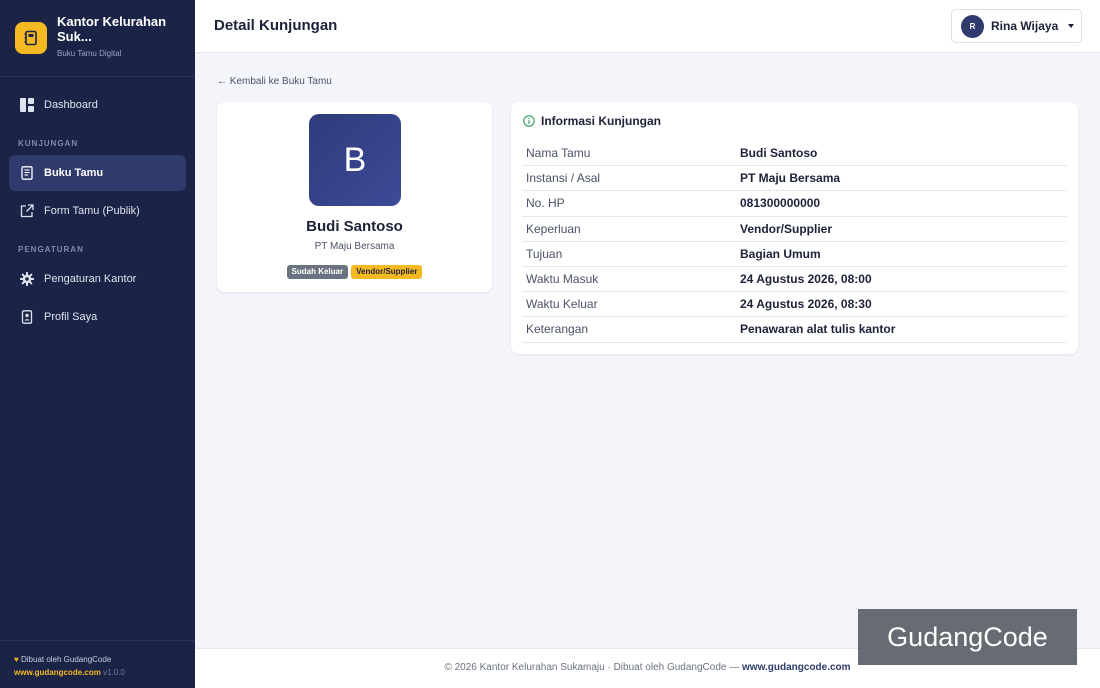 The width and height of the screenshot is (1100, 688). What do you see at coordinates (562, 304) in the screenshot?
I see `info-label: Waktu Keluar` at bounding box center [562, 304].